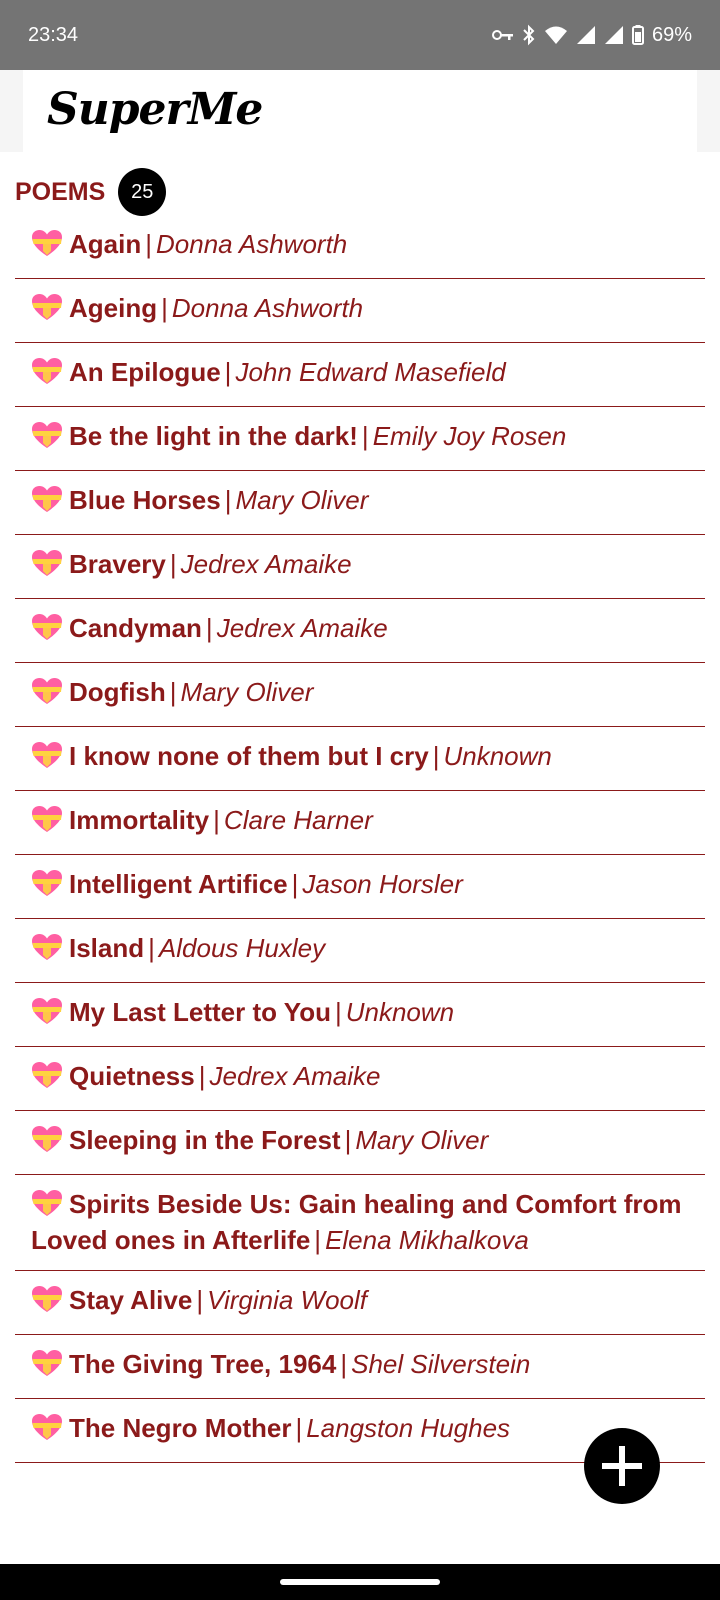 This screenshot has width=720, height=1600. What do you see at coordinates (53, 34) in the screenshot?
I see `status-time: 23:34` at bounding box center [53, 34].